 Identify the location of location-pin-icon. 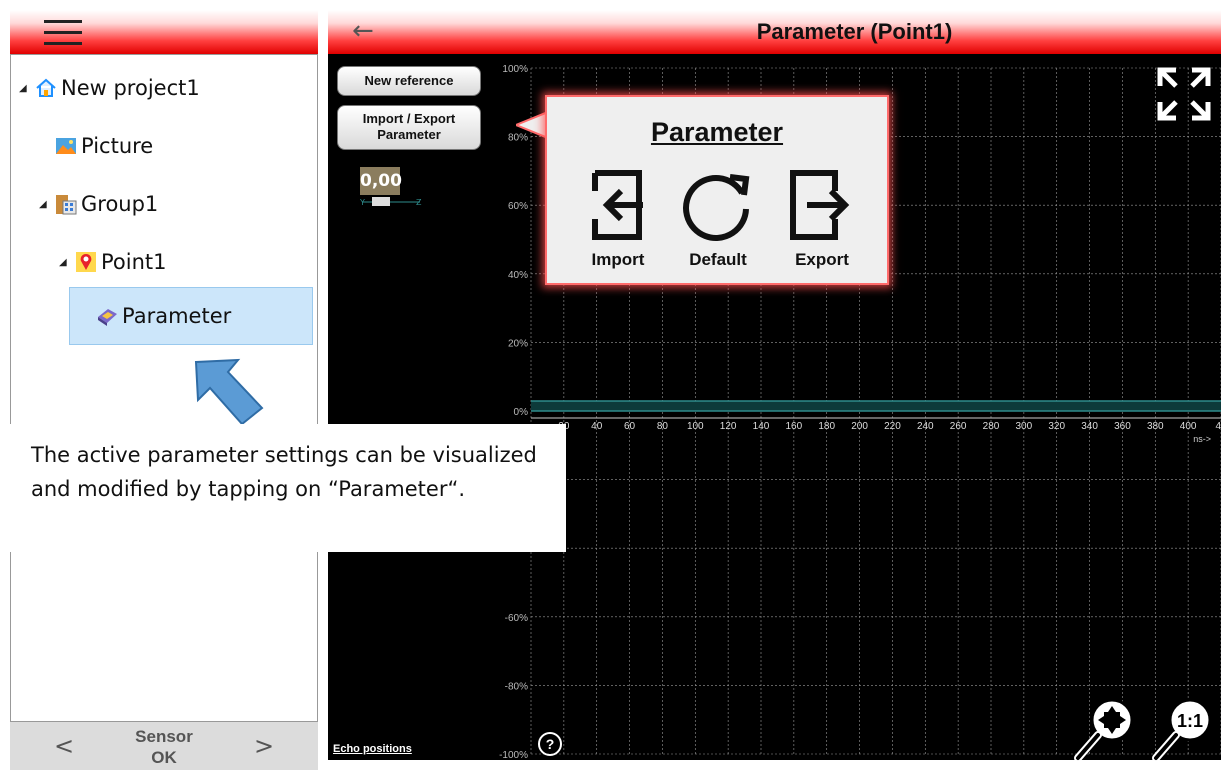
(86, 262).